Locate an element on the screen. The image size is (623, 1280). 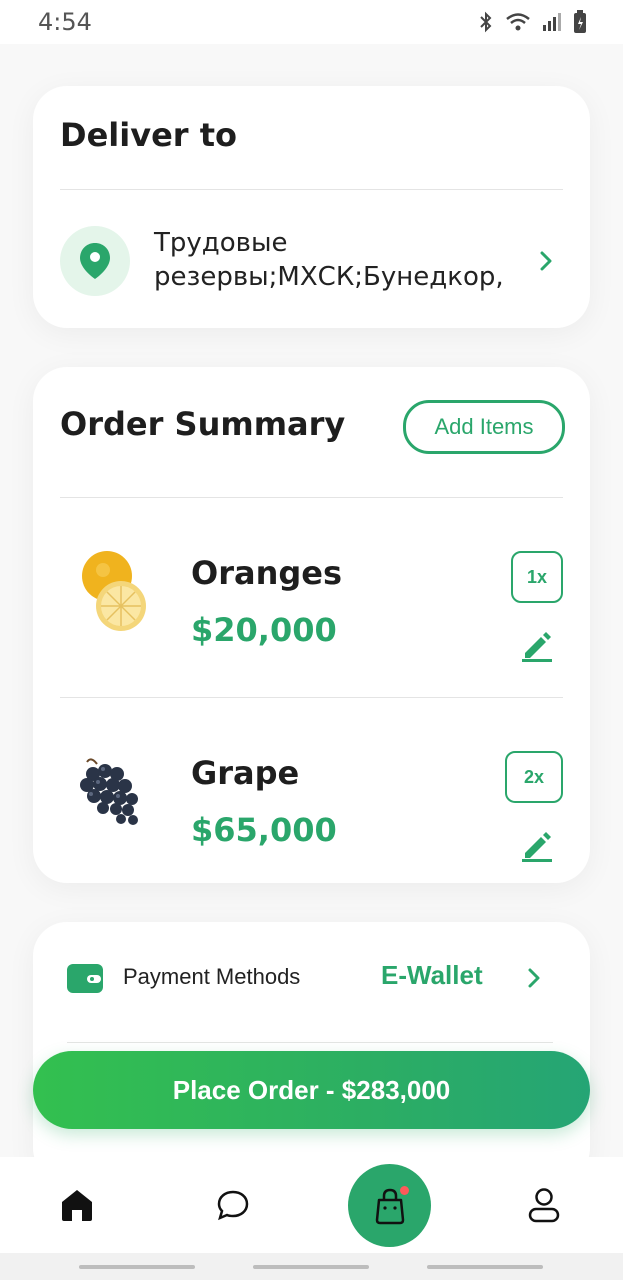
quantity-badge: 2x is located at coordinates (534, 777).